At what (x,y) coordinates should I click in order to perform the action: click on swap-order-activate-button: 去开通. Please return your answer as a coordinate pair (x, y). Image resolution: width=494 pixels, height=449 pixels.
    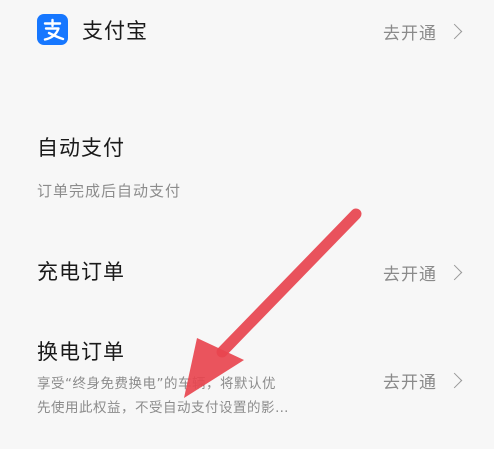
    Looking at the image, I should click on (423, 380).